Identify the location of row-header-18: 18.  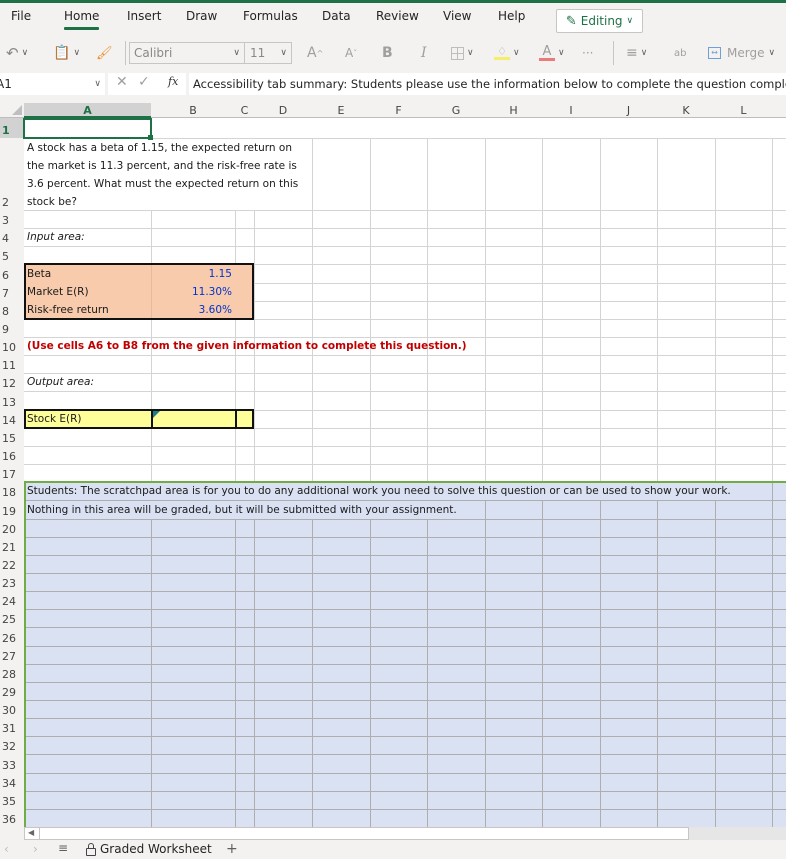
(12, 491).